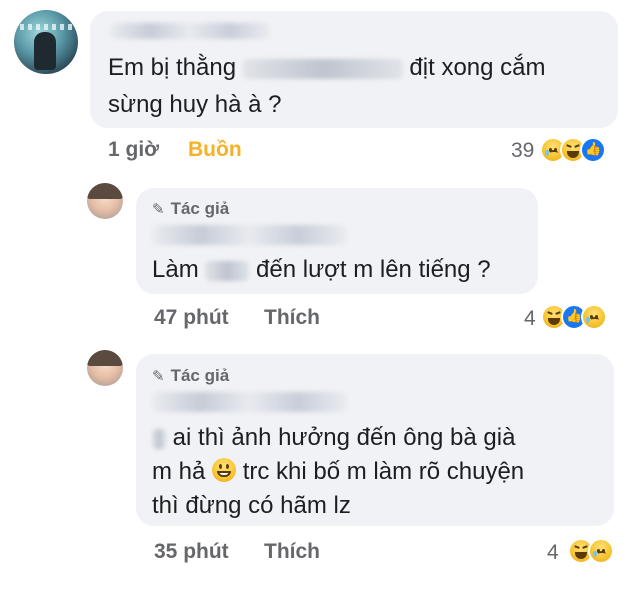 Image resolution: width=641 pixels, height=589 pixels. What do you see at coordinates (172, 67) in the screenshot?
I see `comment-text: Em bị thằng` at bounding box center [172, 67].